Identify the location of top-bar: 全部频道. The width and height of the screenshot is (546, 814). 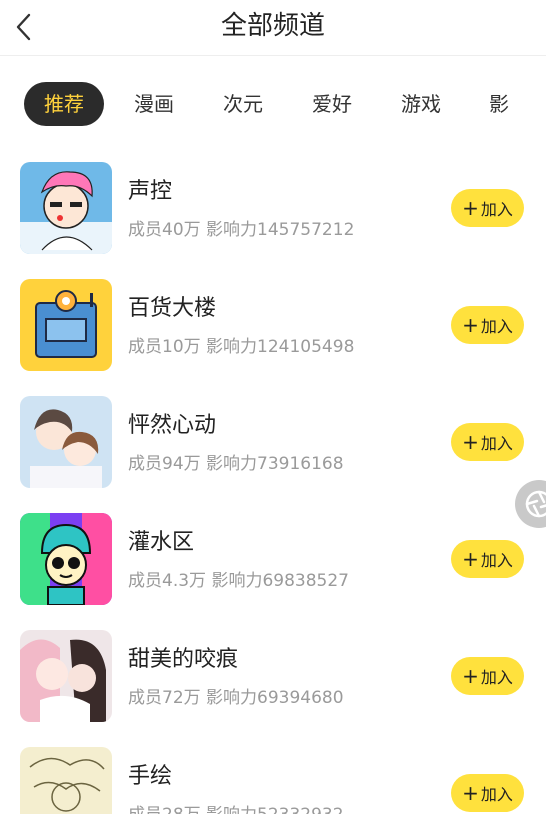
(273, 28).